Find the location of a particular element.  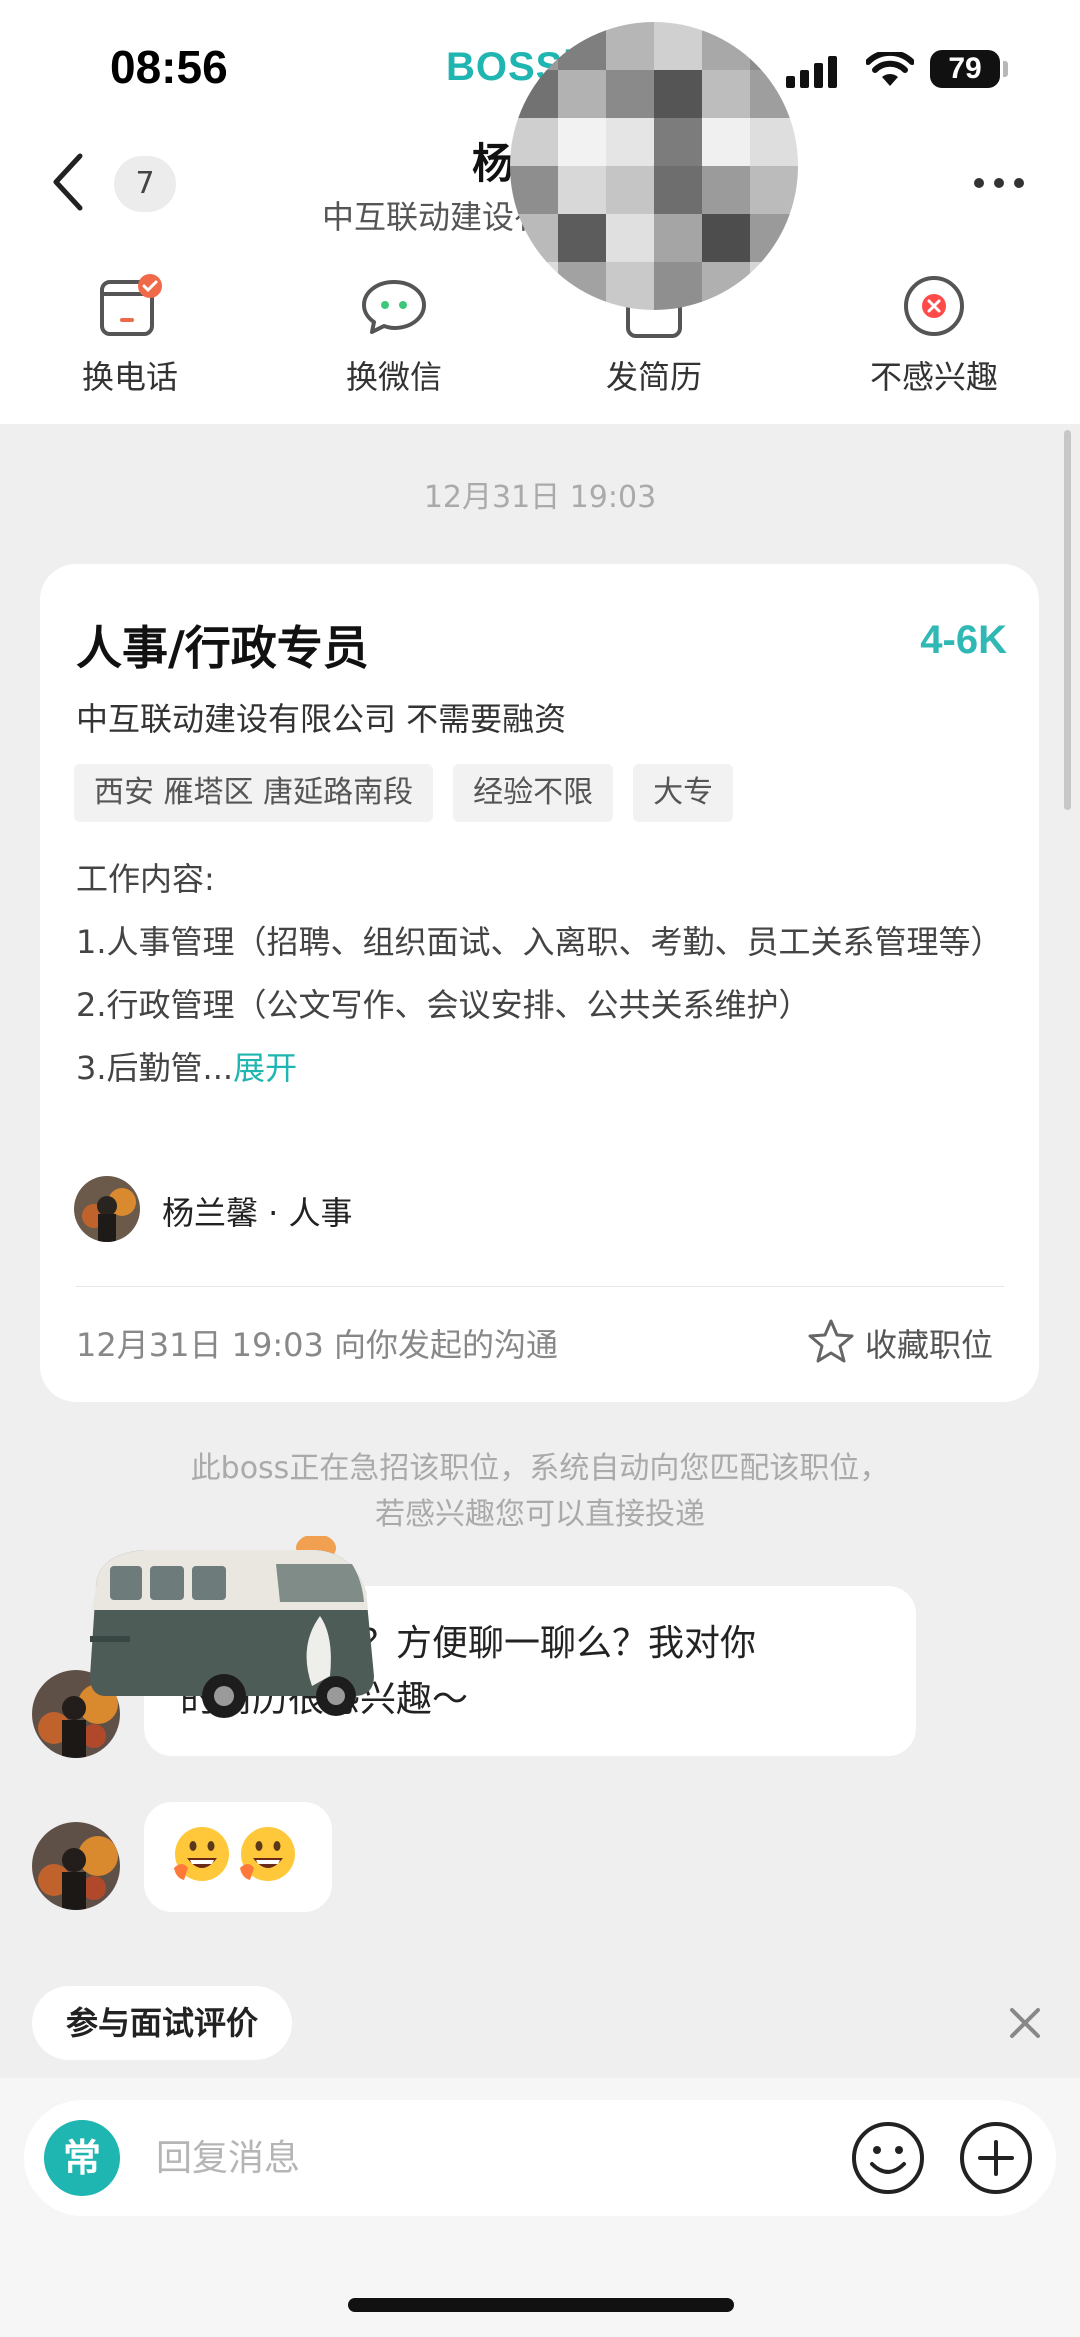

quick-actions-bar: 换电话 换微信 发简历 不感兴趣 is located at coordinates (540, 341).